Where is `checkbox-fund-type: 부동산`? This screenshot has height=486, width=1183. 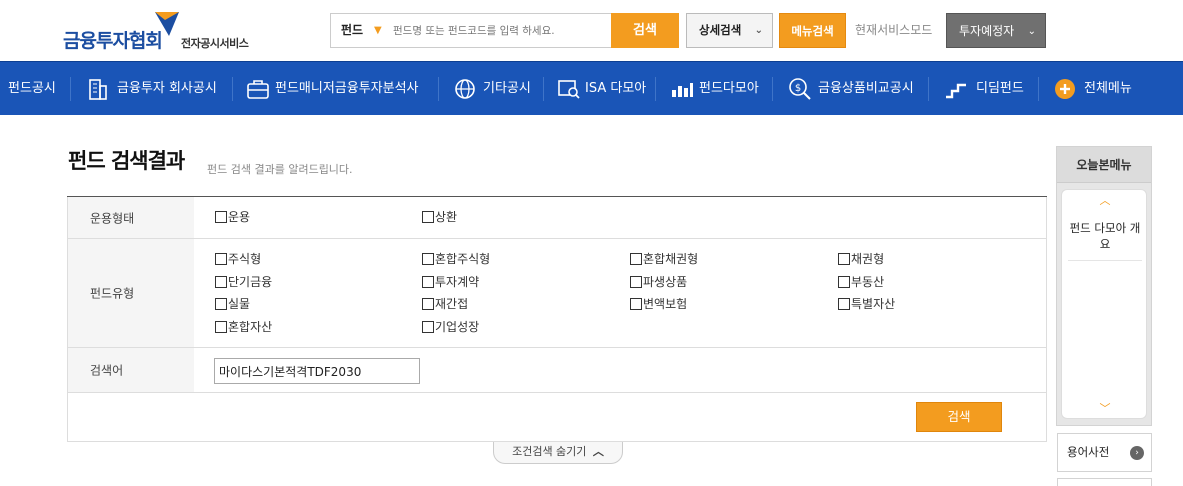
checkbox-fund-type: 부동산 is located at coordinates (861, 282).